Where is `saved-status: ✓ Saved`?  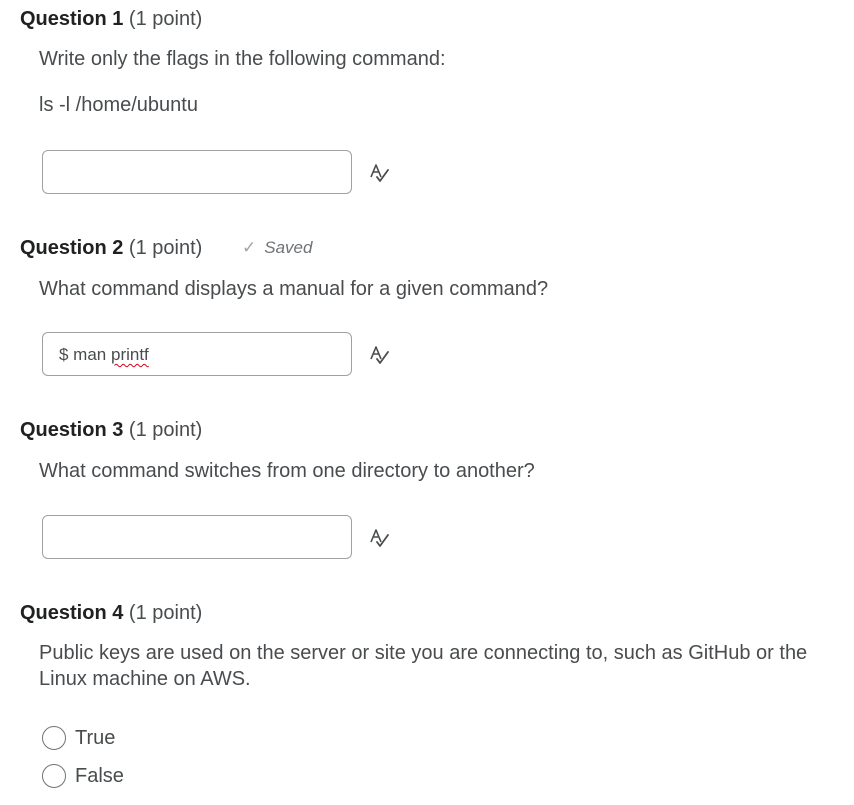
saved-status: ✓ Saved is located at coordinates (277, 248).